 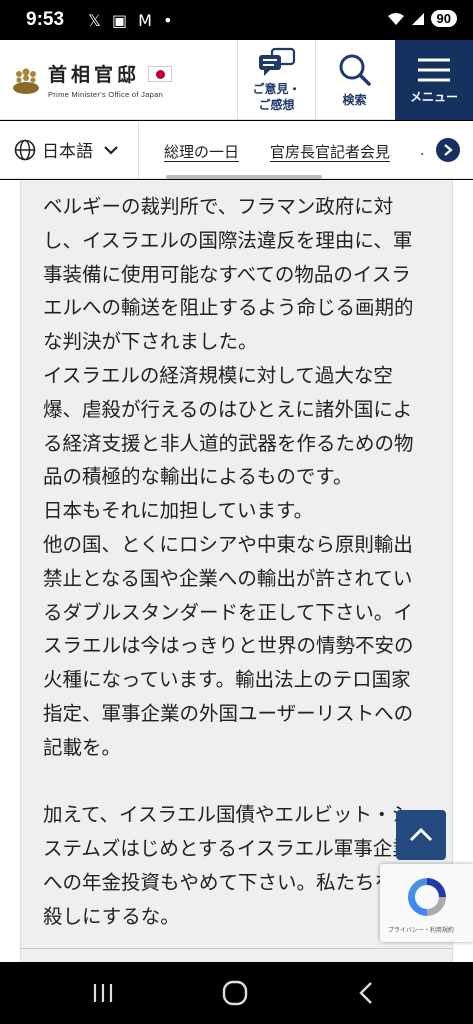 I want to click on system-navigation-bar, so click(x=236, y=993).